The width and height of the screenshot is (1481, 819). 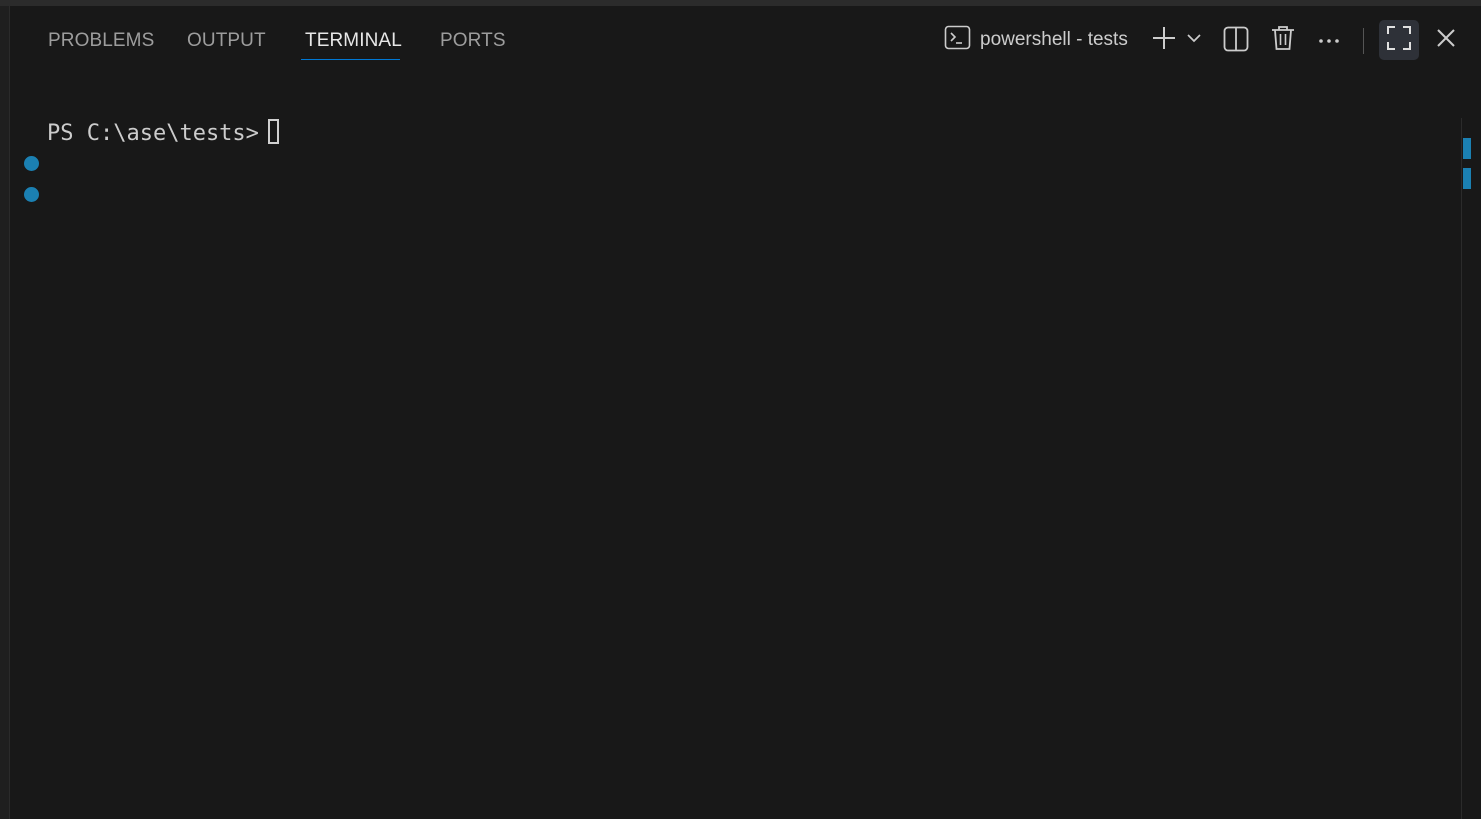 What do you see at coordinates (160, 133) in the screenshot?
I see `terminal-prompt: PS C:\ase\tests>` at bounding box center [160, 133].